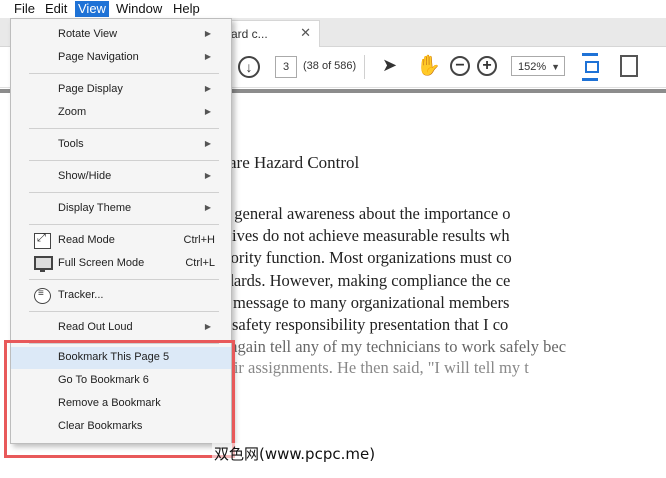 The width and height of the screenshot is (666, 478). I want to click on menu-item-label: Page Display, so click(90, 89).